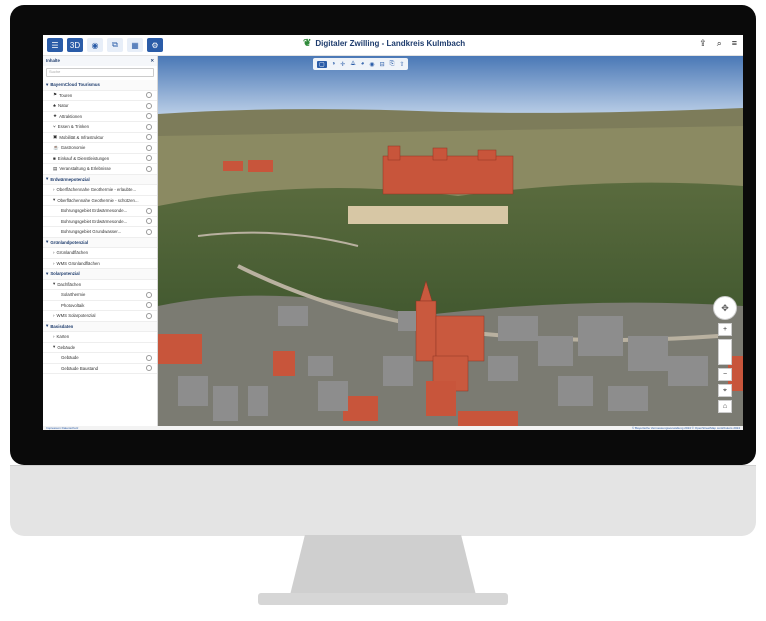 This screenshot has height=621, width=766. What do you see at coordinates (53, 60) in the screenshot?
I see `sidebar-title: Inhalte` at bounding box center [53, 60].